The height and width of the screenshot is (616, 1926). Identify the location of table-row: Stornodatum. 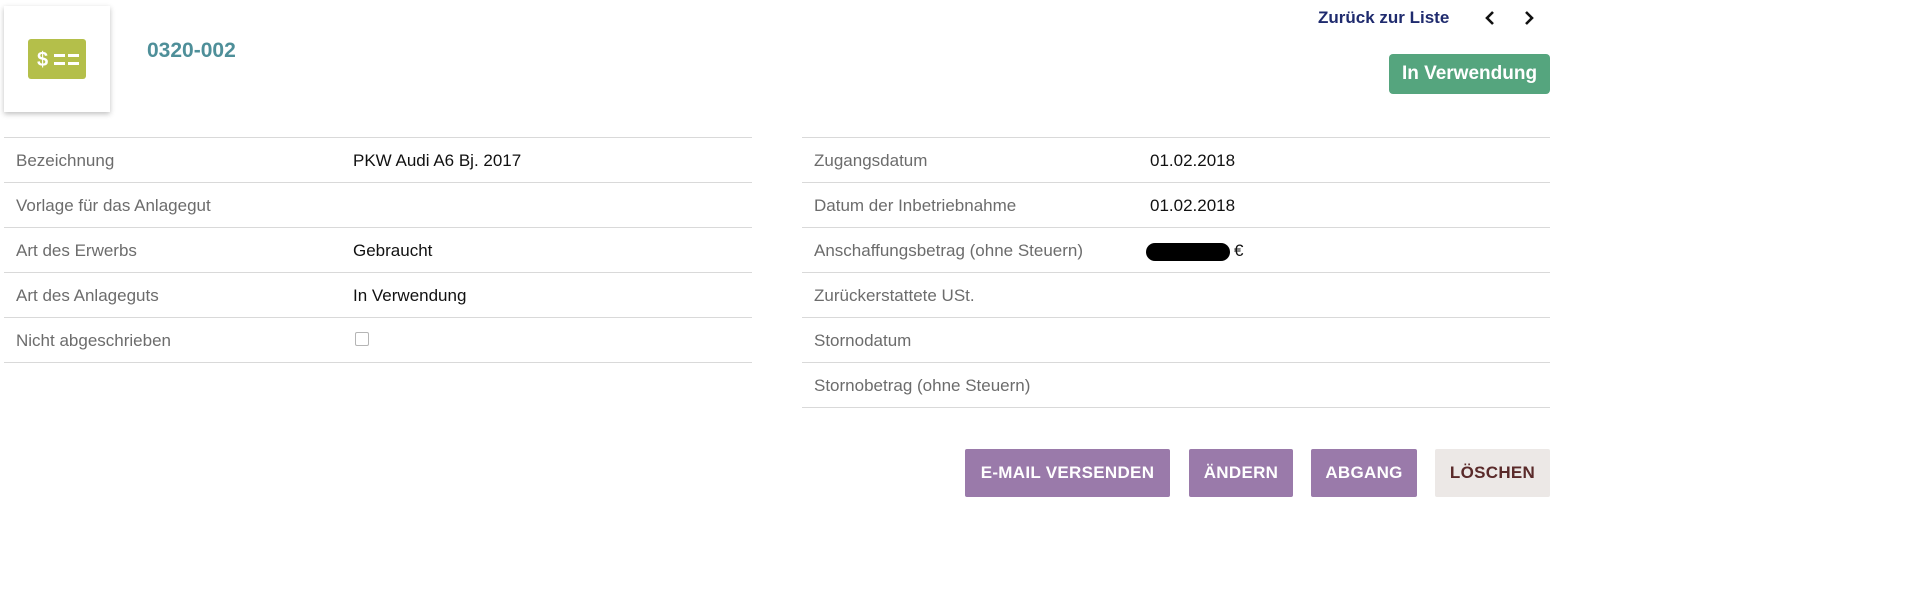
(1176, 340).